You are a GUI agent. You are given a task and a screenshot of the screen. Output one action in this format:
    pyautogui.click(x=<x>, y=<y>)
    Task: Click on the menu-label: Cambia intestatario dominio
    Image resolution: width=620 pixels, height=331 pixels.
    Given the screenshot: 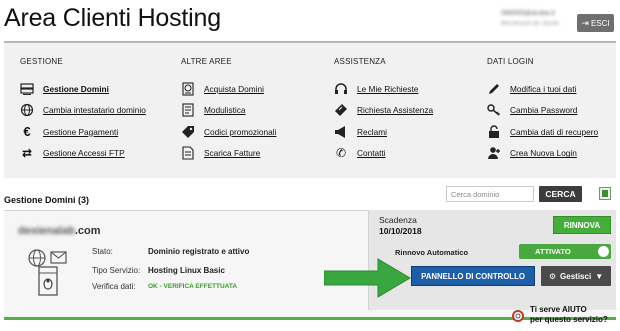 What is the action you would take?
    pyautogui.click(x=94, y=110)
    